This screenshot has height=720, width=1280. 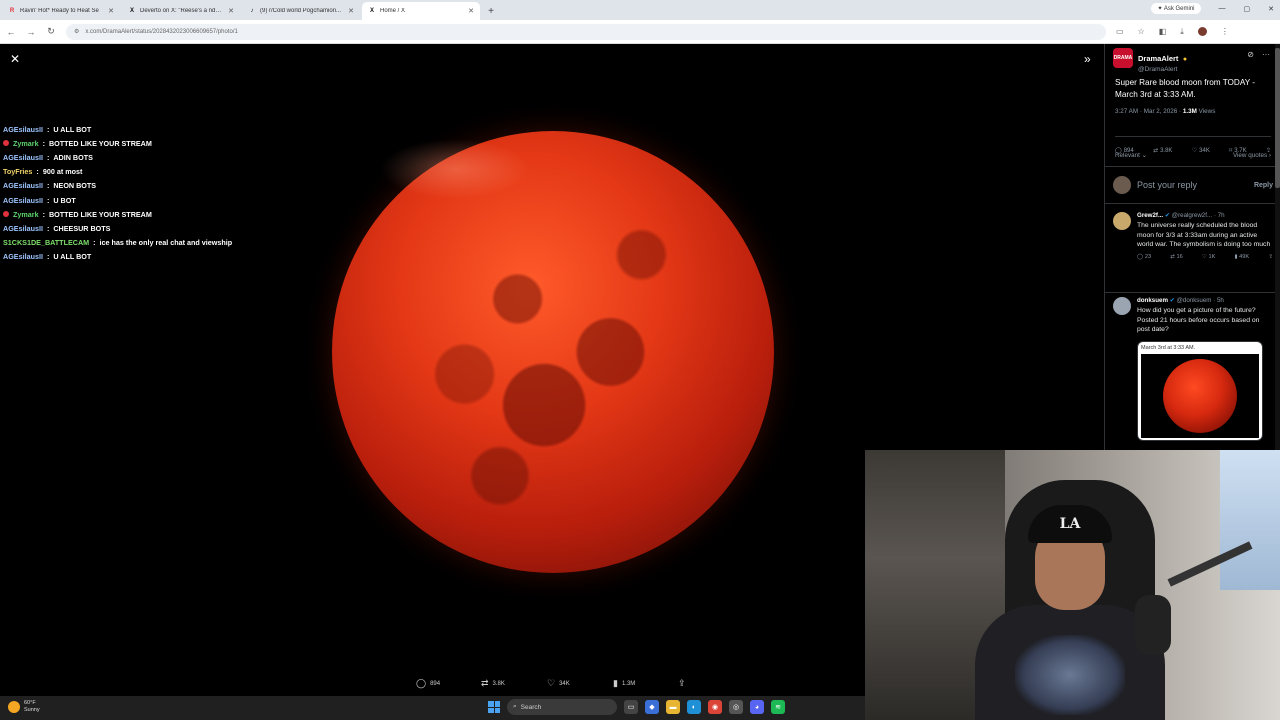 What do you see at coordinates (694, 707) in the screenshot?
I see `edge-icon: ◐` at bounding box center [694, 707].